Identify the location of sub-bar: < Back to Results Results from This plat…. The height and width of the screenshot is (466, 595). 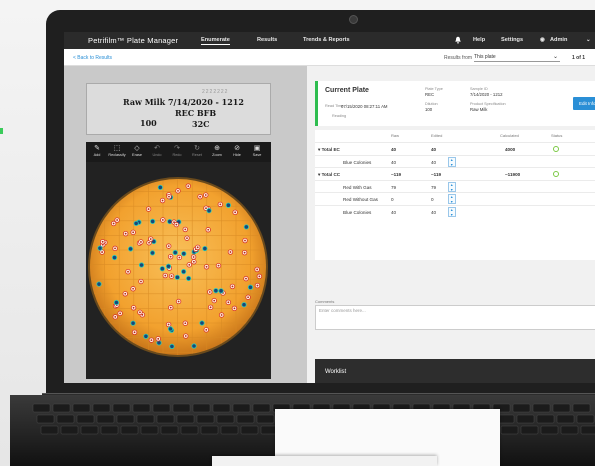
(329, 57).